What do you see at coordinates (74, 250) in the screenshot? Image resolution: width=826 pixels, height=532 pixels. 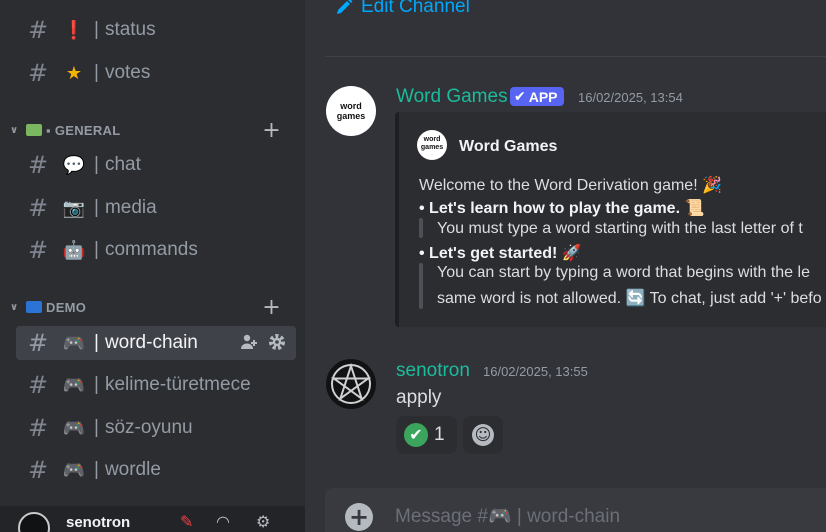 I see `robot-icon: 🤖` at bounding box center [74, 250].